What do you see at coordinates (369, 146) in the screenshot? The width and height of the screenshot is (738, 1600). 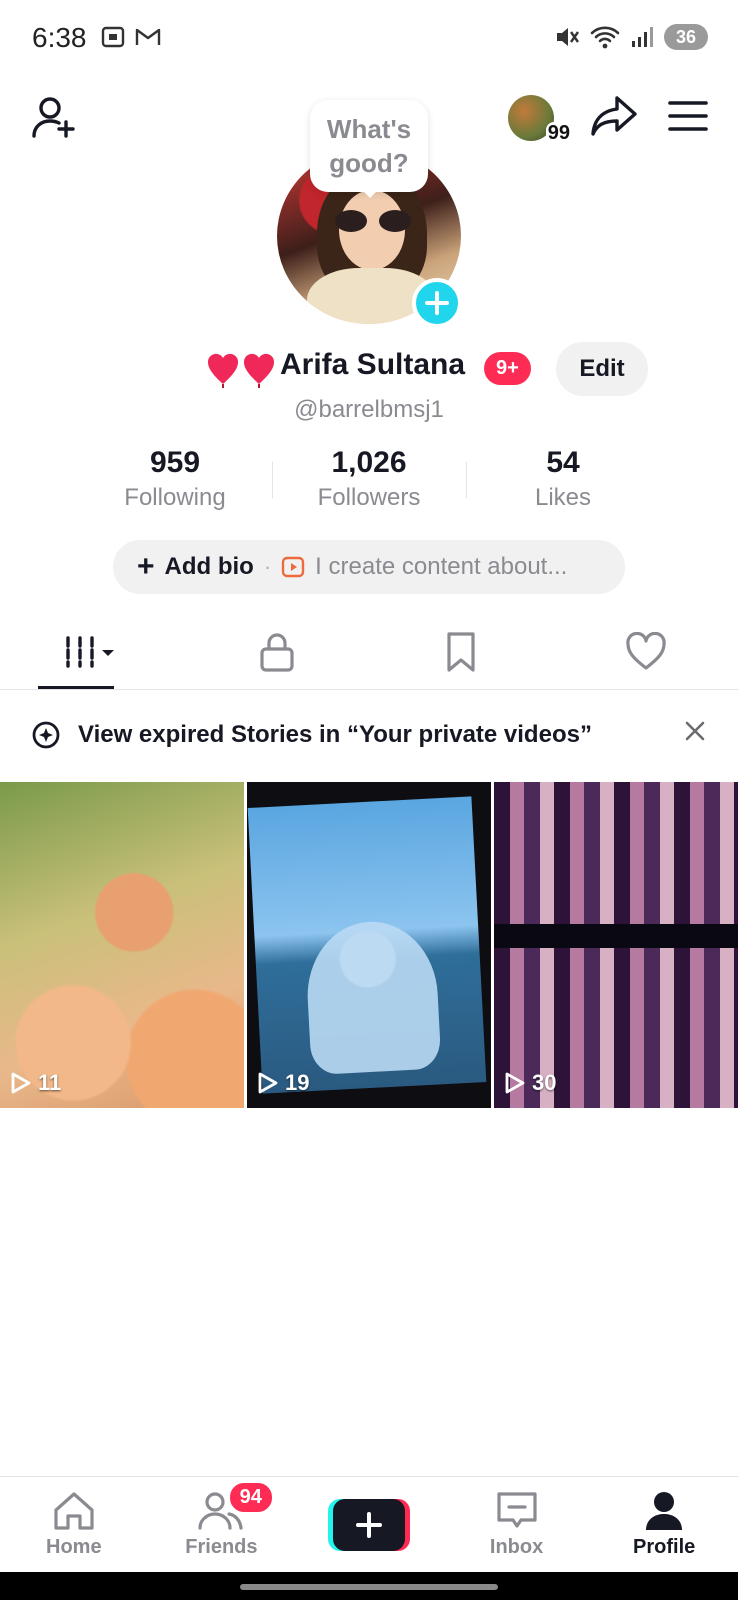 I see `status-bubble: What's good?` at bounding box center [369, 146].